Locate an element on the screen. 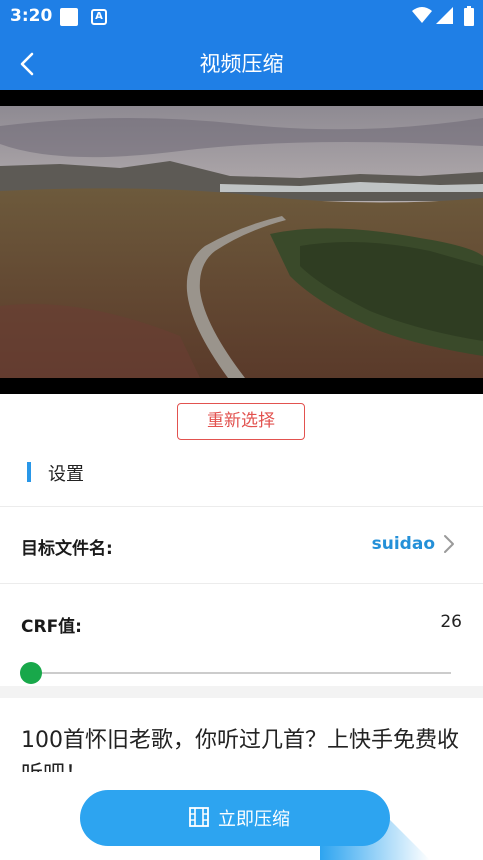 Image resolution: width=483 pixels, height=860 pixels. page-title: 视频压缩 is located at coordinates (241, 64).